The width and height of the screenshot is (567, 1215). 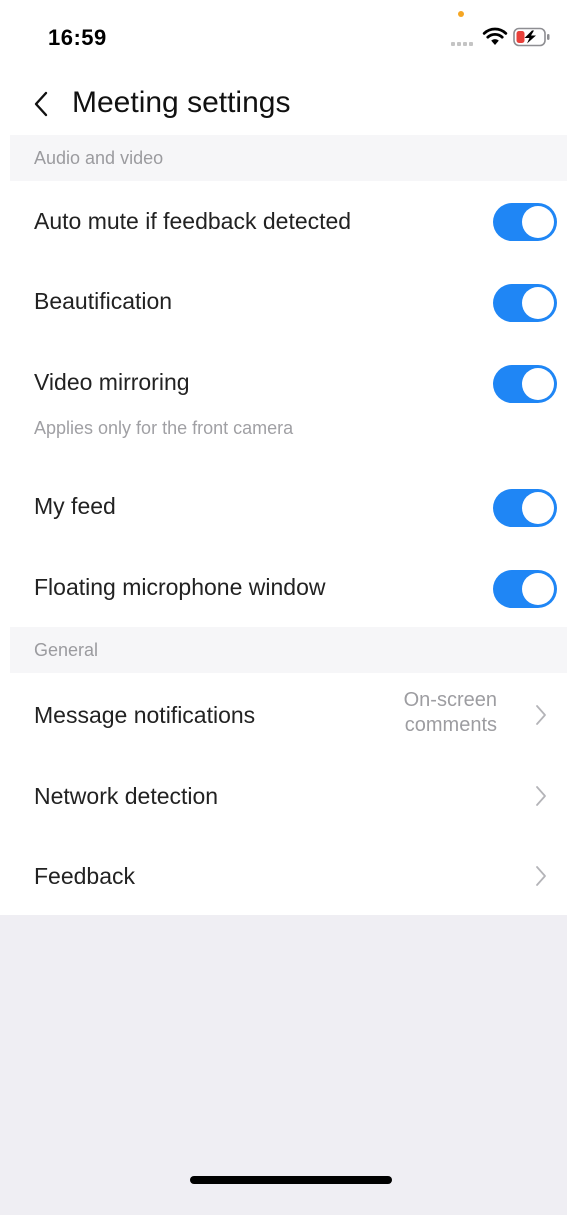 What do you see at coordinates (66, 650) in the screenshot?
I see `section-title: General` at bounding box center [66, 650].